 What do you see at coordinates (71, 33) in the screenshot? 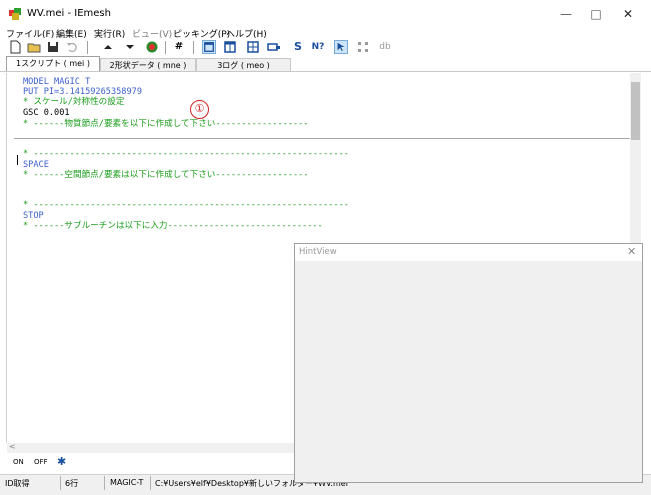
I see `menu-edit: 編集(E)` at bounding box center [71, 33].